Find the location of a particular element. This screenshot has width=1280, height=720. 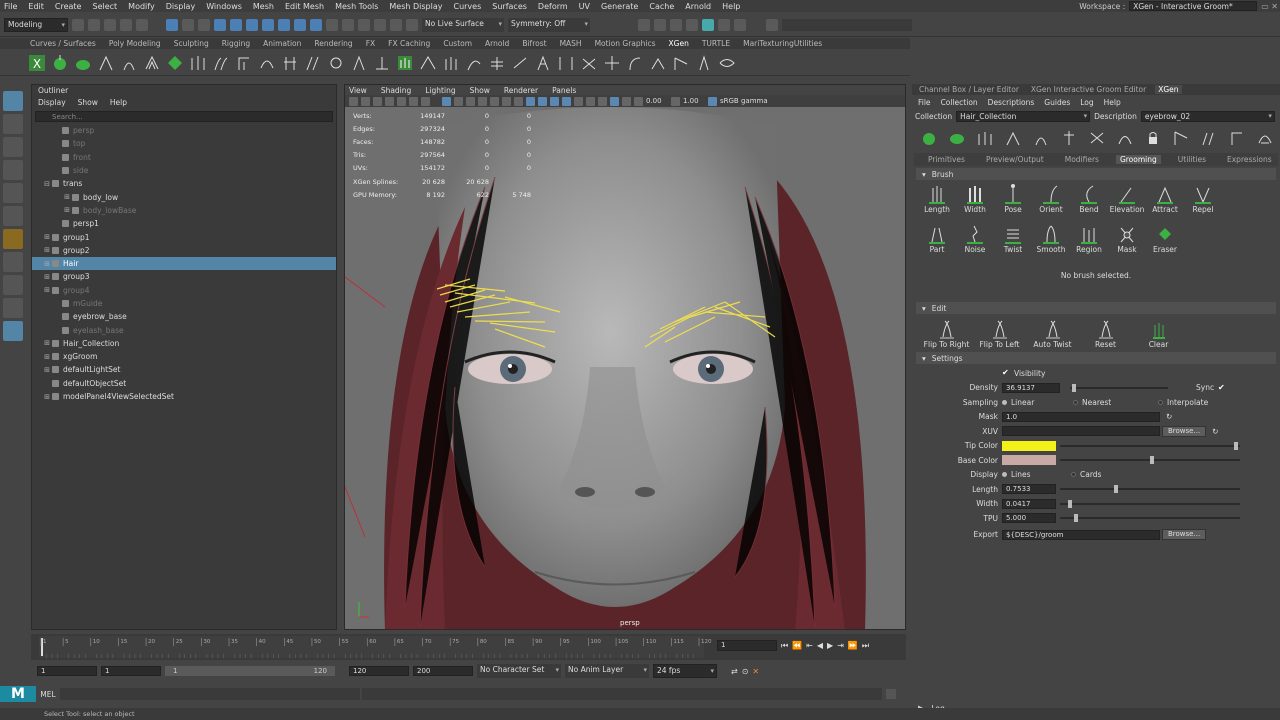

smooth-shade-icon is located at coordinates (458, 101).